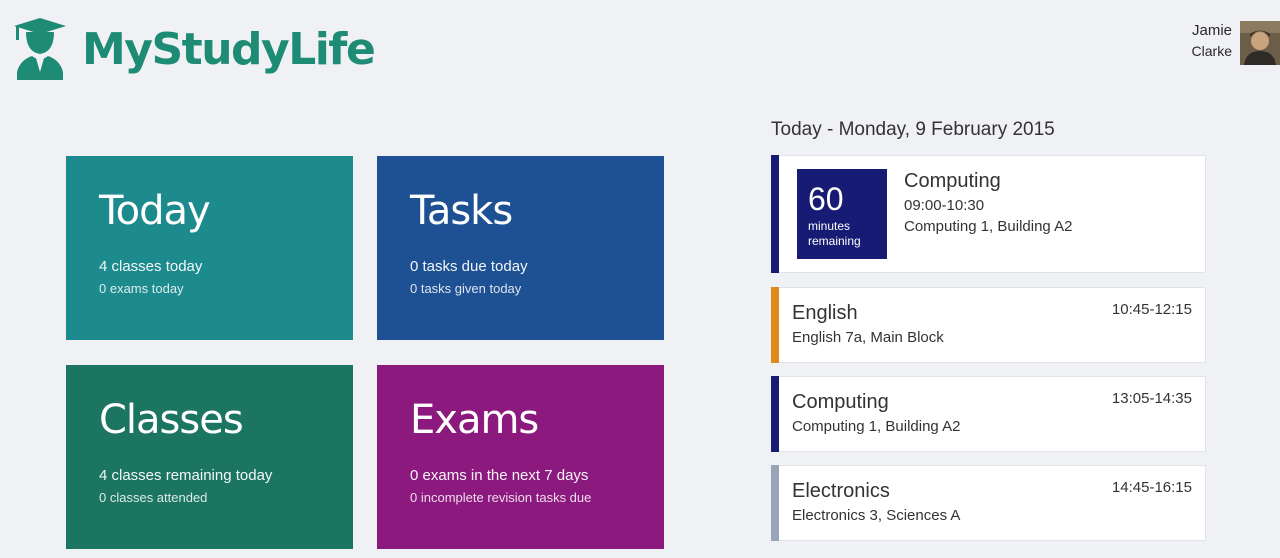 This screenshot has width=1280, height=558. What do you see at coordinates (40, 49) in the screenshot?
I see `graduate-logo-icon` at bounding box center [40, 49].